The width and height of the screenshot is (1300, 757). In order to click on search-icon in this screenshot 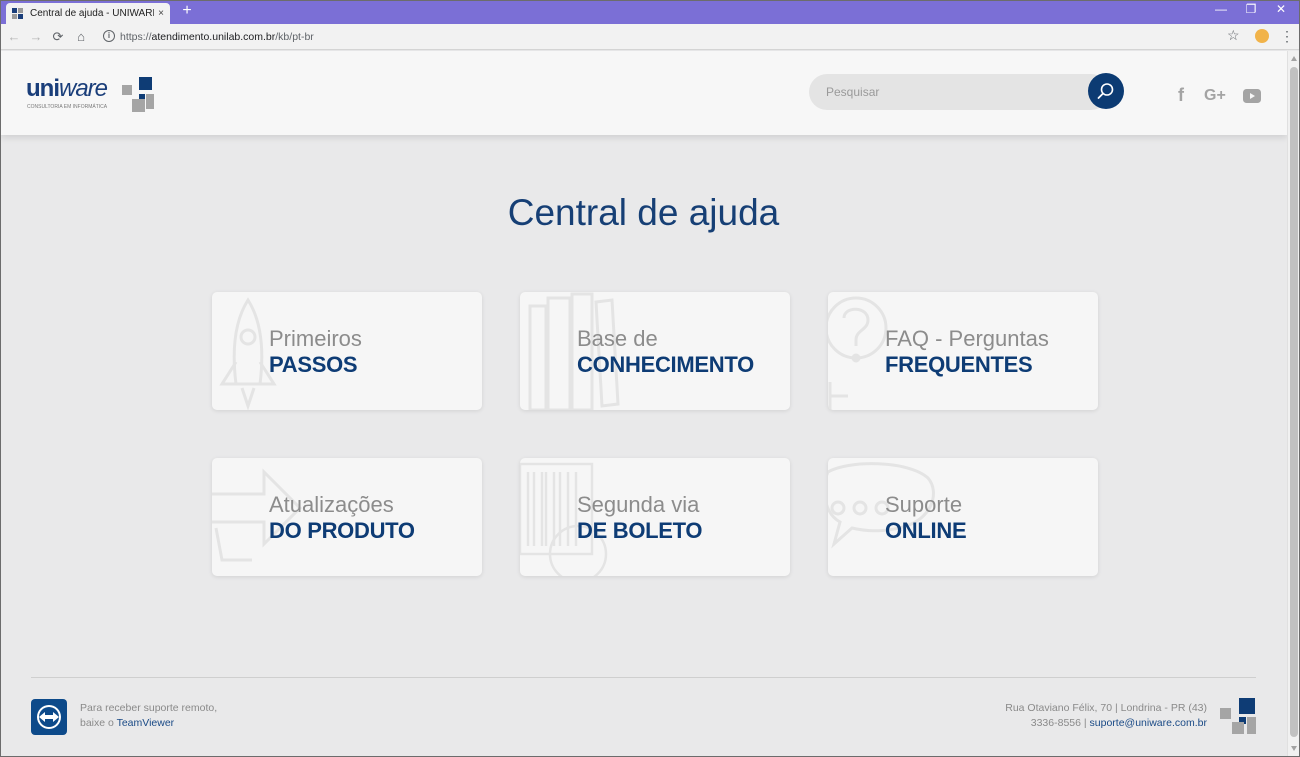, I will do `click(1105, 91)`.